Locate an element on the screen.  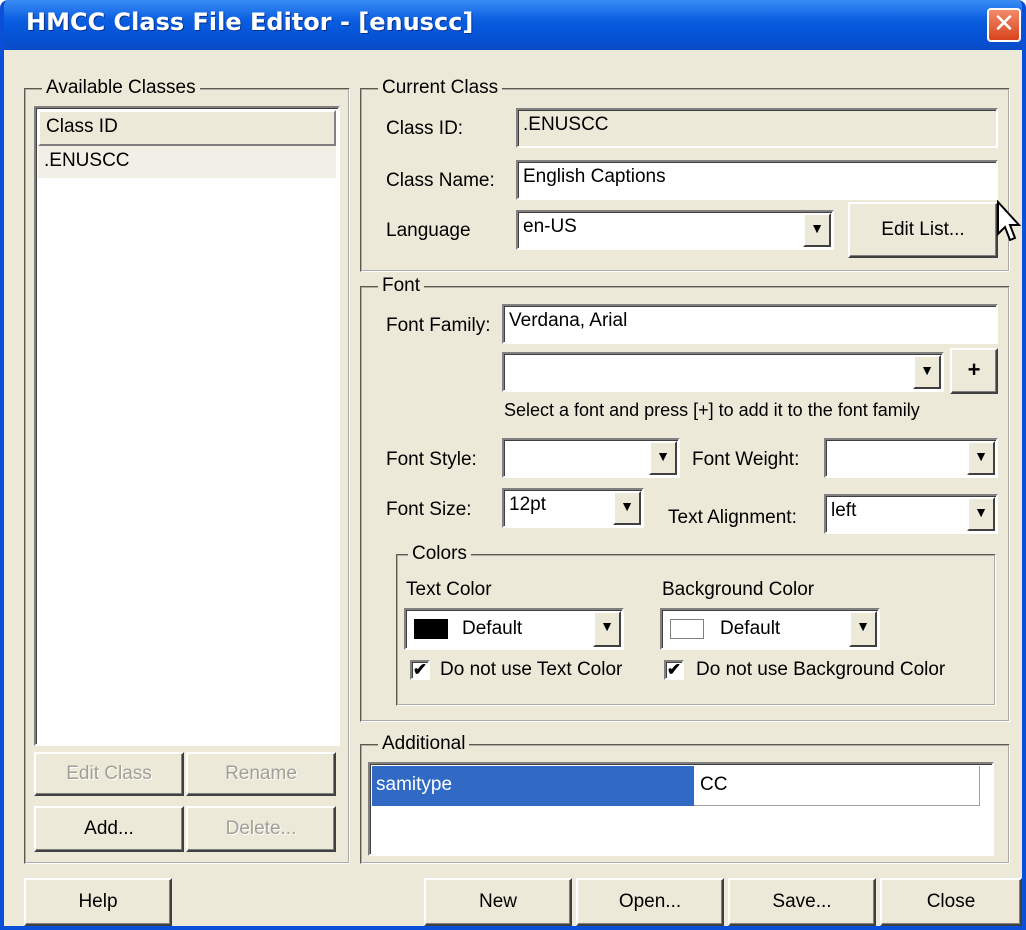
font-style-select: ▼ is located at coordinates (591, 458).